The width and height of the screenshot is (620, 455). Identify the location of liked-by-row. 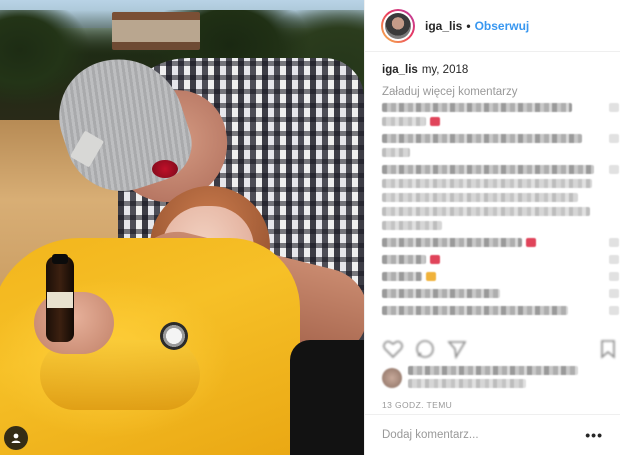
(496, 377).